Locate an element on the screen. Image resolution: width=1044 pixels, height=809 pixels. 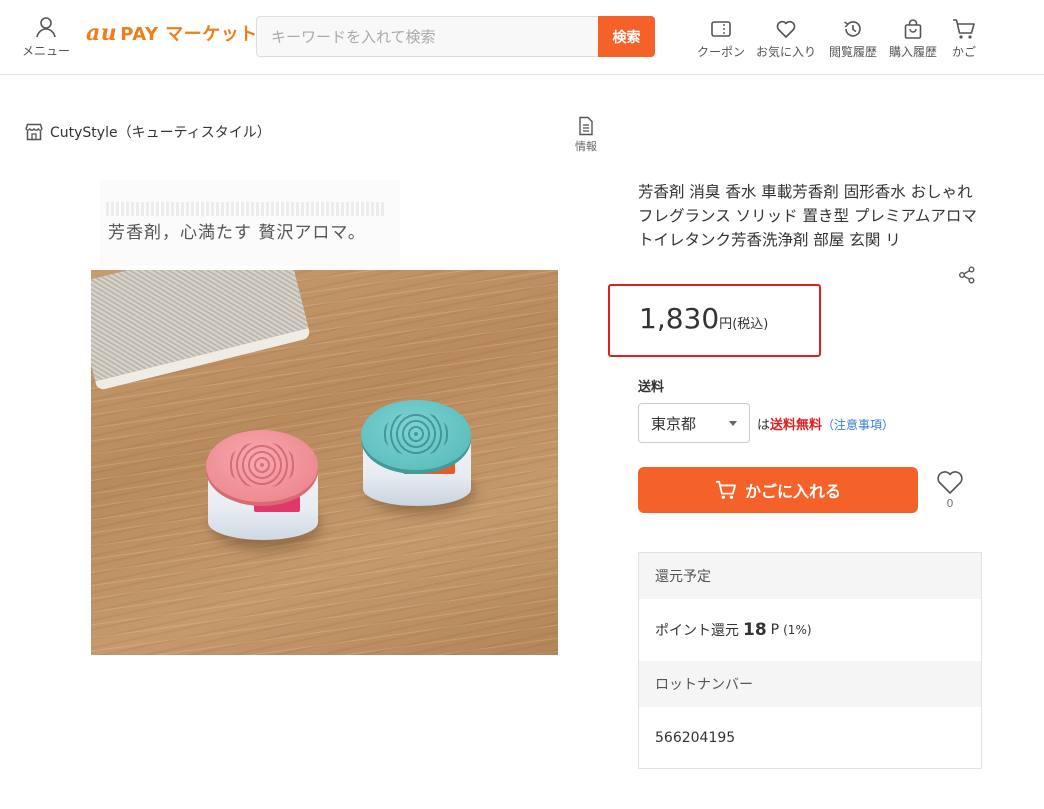
price: 1,830円(税込) is located at coordinates (703, 318).